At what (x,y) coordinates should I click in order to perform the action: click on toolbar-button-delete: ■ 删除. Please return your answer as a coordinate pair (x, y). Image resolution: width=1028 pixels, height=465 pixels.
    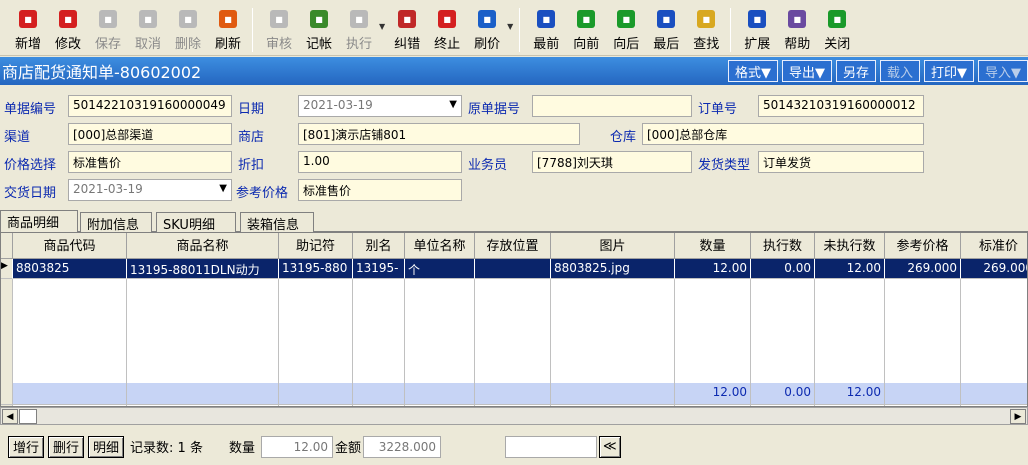
    Looking at the image, I should click on (188, 30).